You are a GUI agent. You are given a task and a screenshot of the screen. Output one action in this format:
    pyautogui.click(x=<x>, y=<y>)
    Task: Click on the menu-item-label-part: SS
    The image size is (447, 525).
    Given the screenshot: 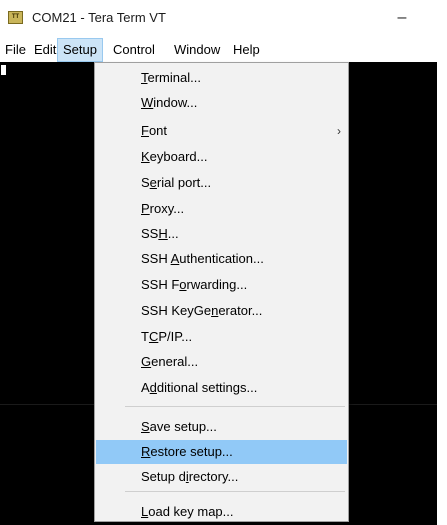 What is the action you would take?
    pyautogui.click(x=150, y=233)
    